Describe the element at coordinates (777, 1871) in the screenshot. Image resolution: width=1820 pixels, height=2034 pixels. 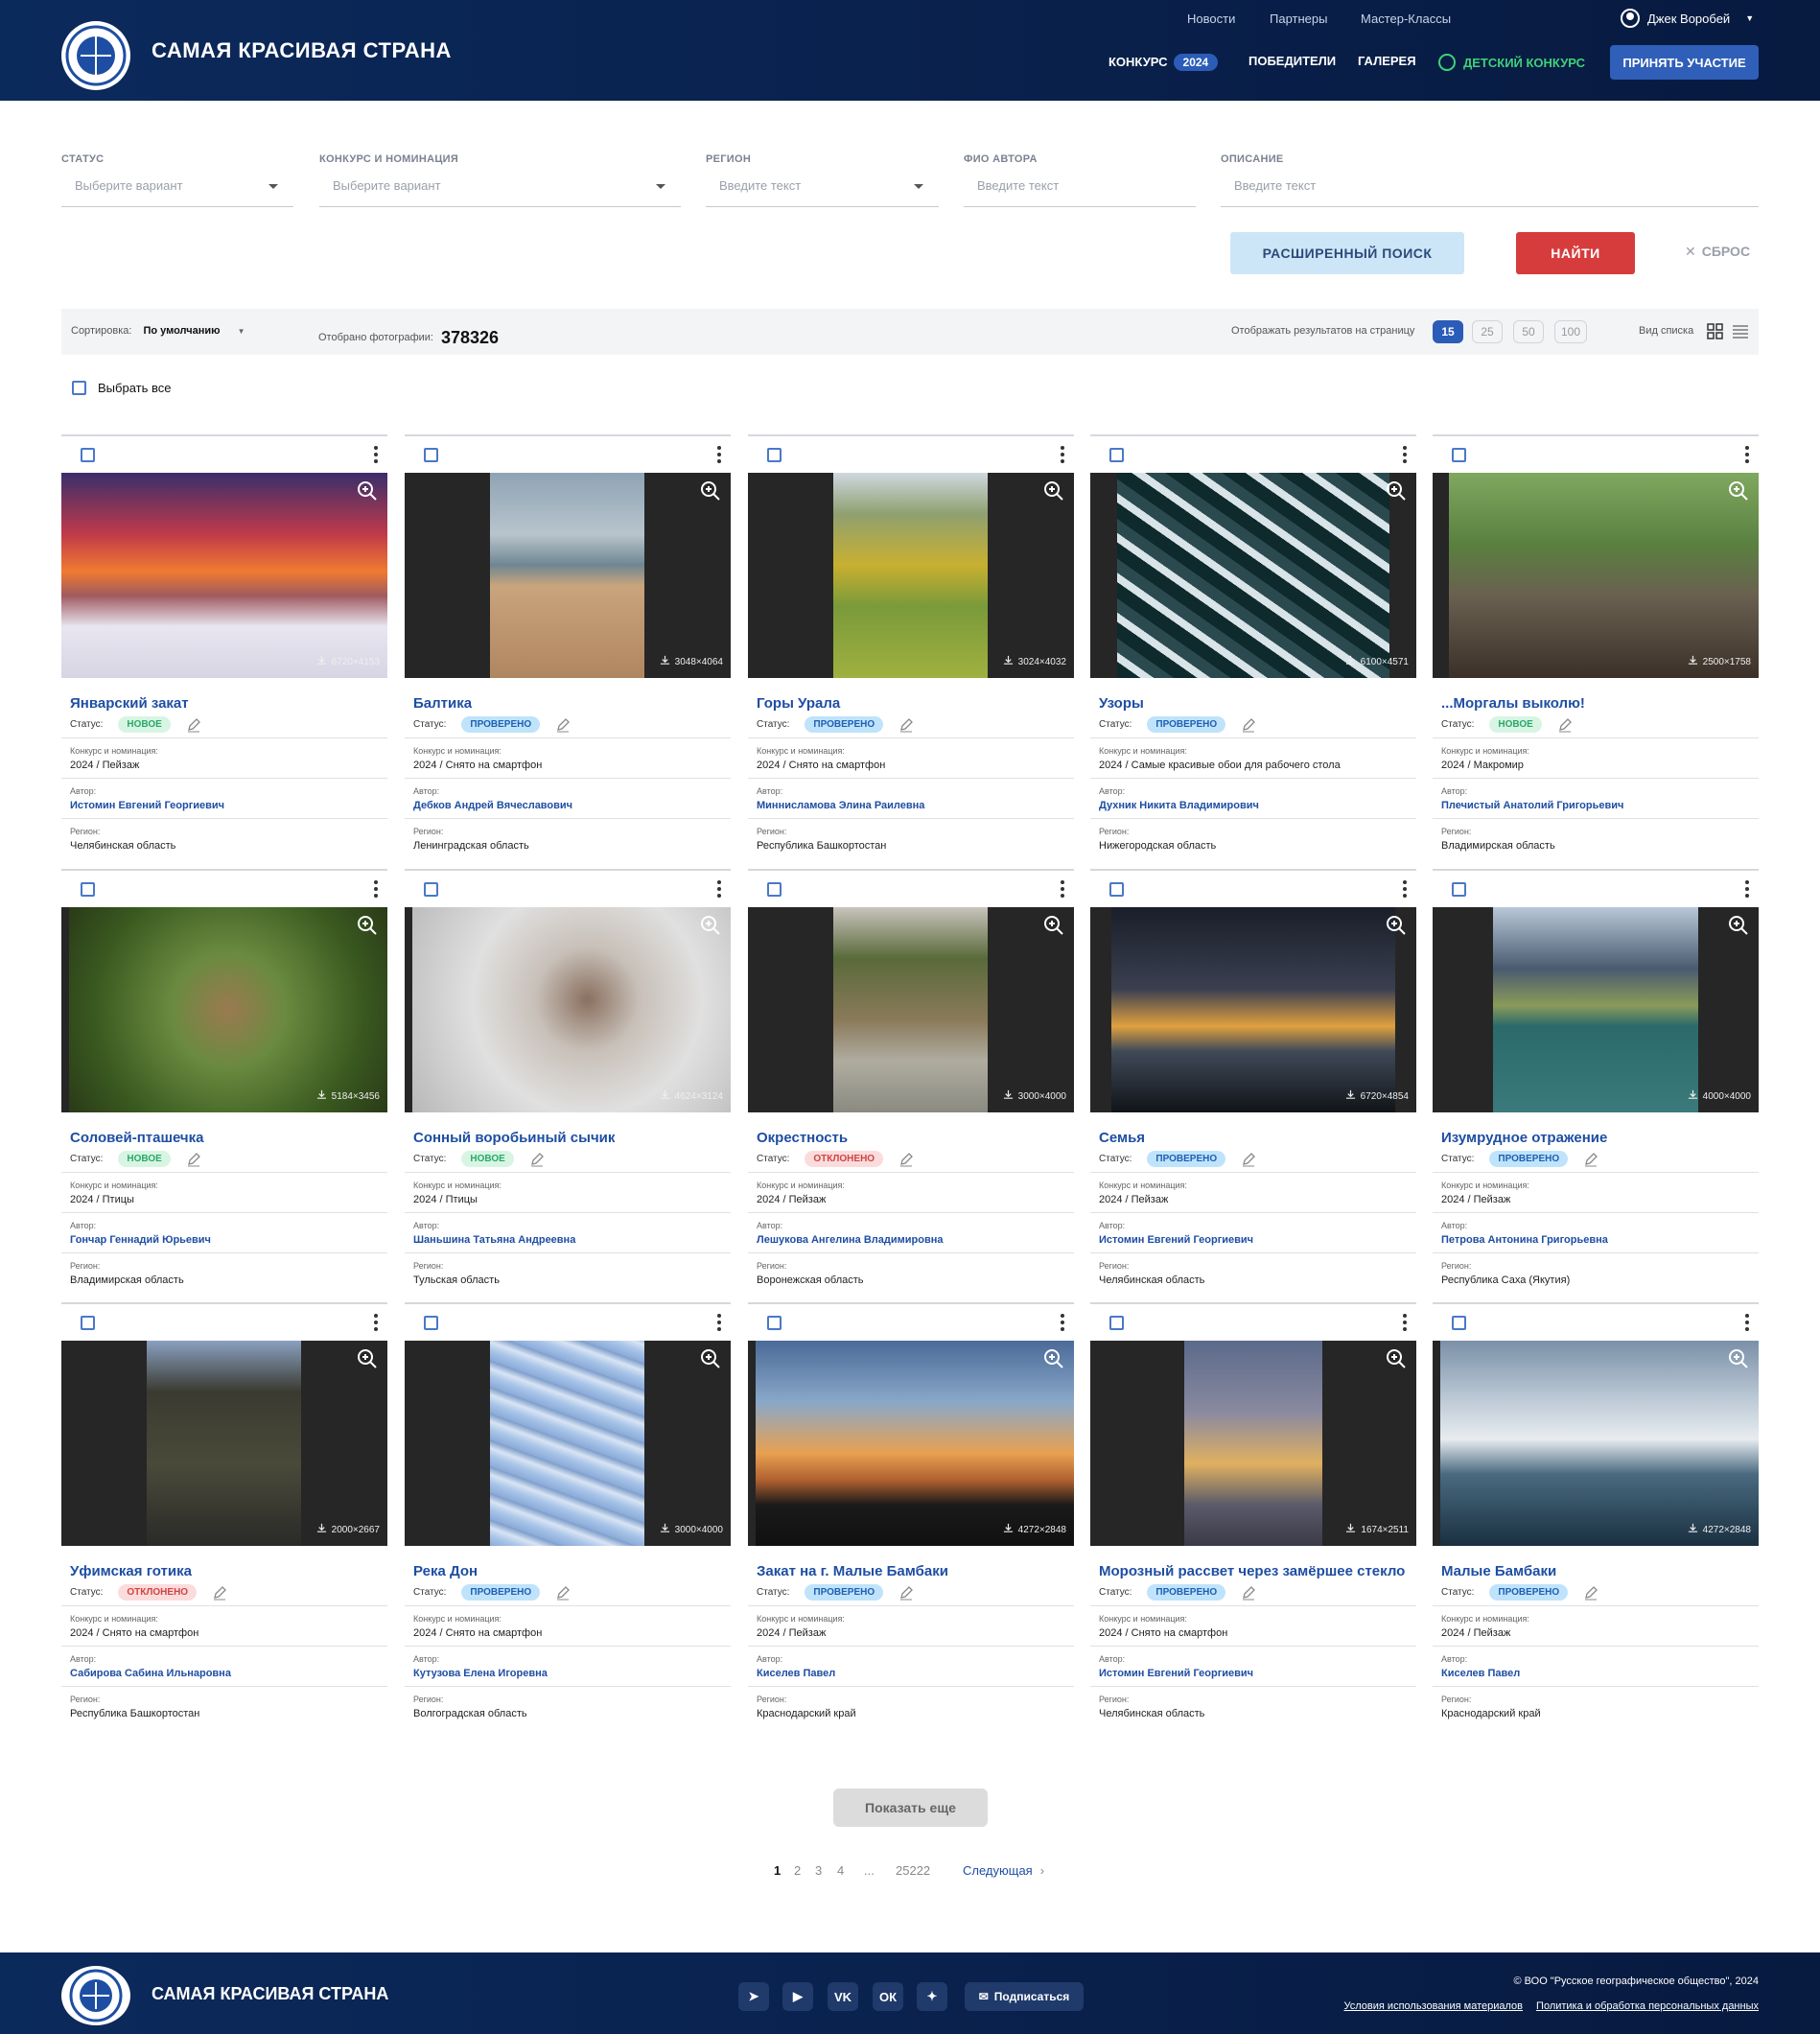
I see `page-1: 1` at that location.